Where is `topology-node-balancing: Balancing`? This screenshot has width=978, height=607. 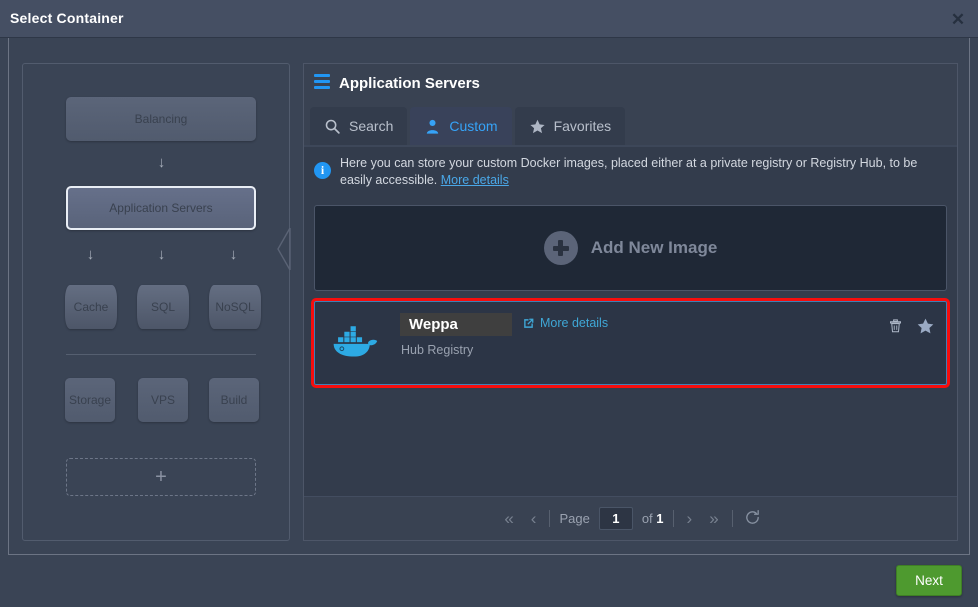 topology-node-balancing: Balancing is located at coordinates (161, 119).